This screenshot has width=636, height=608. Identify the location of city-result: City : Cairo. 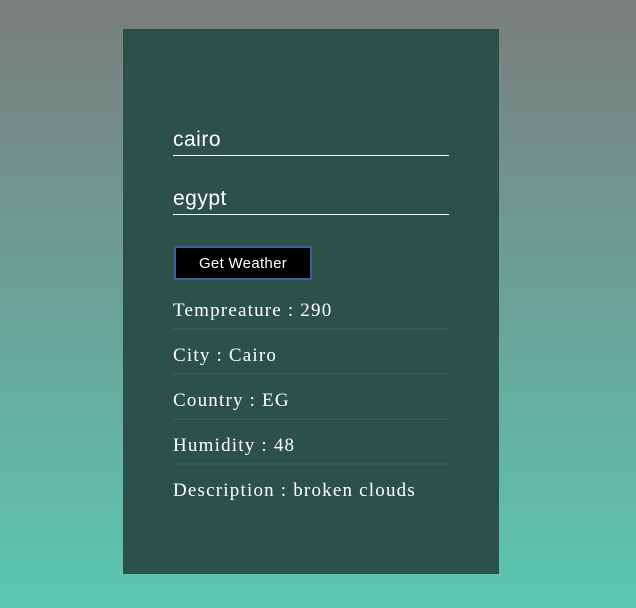
(311, 359).